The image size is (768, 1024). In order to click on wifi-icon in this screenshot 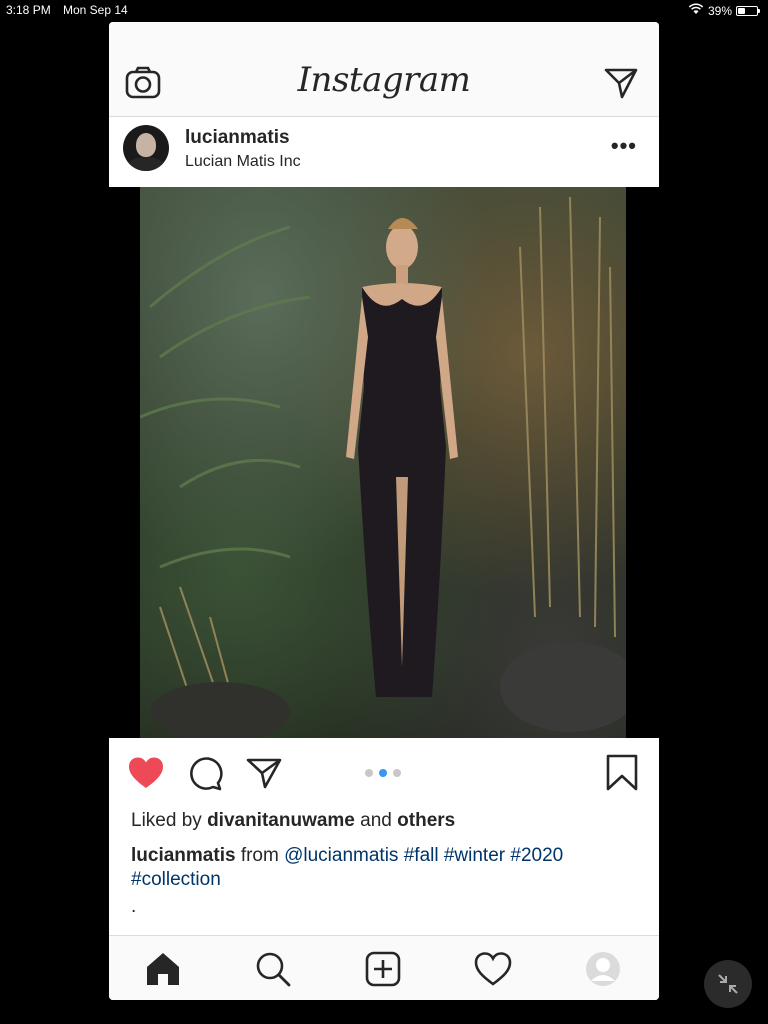, I will do `click(696, 10)`.